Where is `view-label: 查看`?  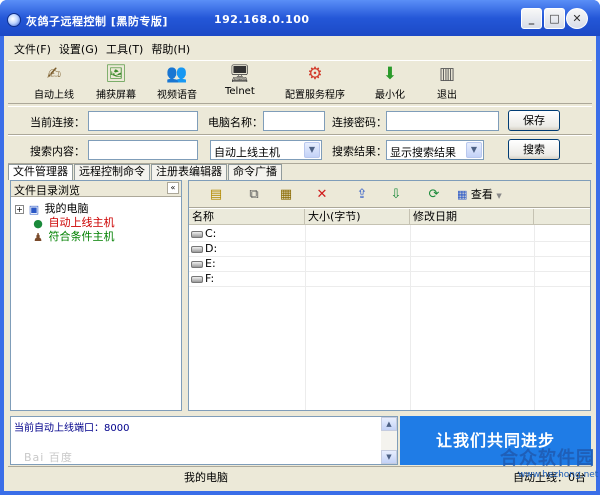 view-label: 查看 is located at coordinates (481, 194).